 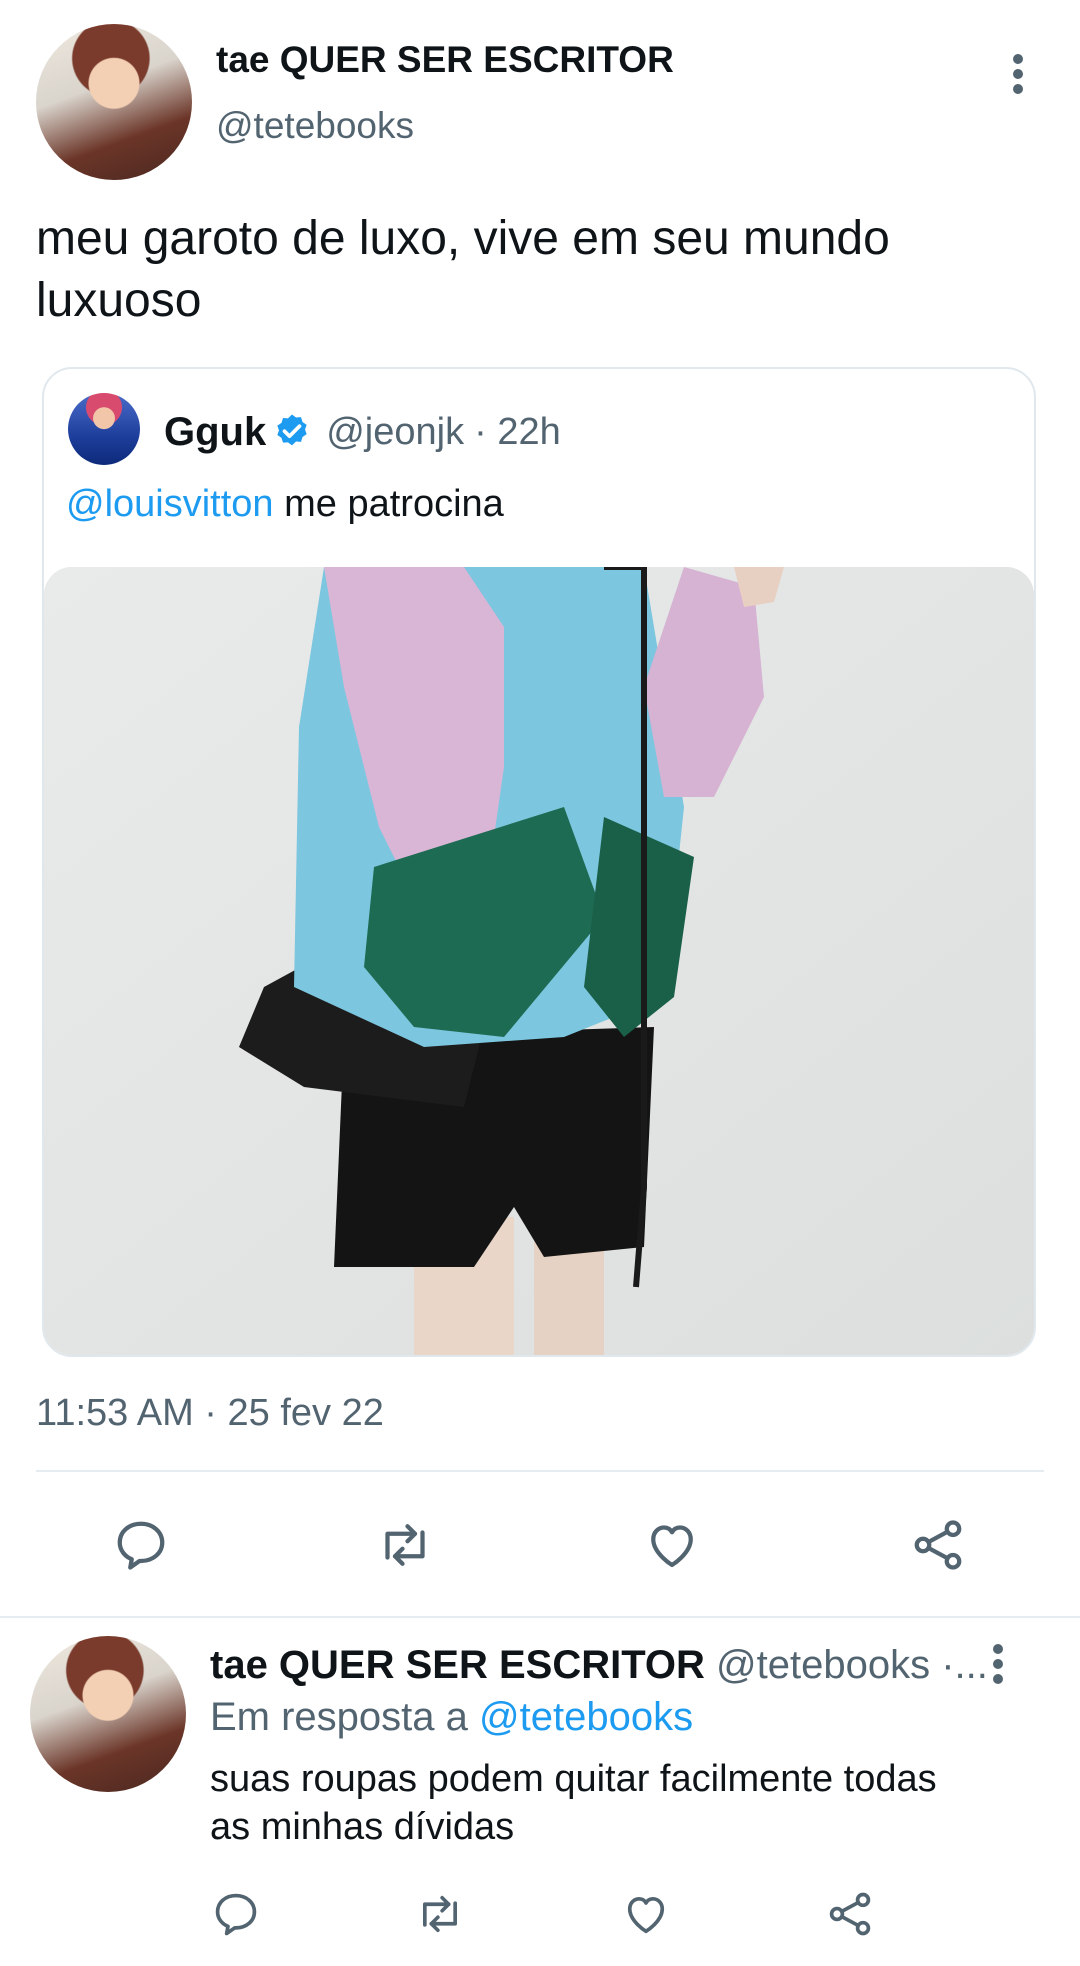 What do you see at coordinates (114, 102) in the screenshot?
I see `author-avatar` at bounding box center [114, 102].